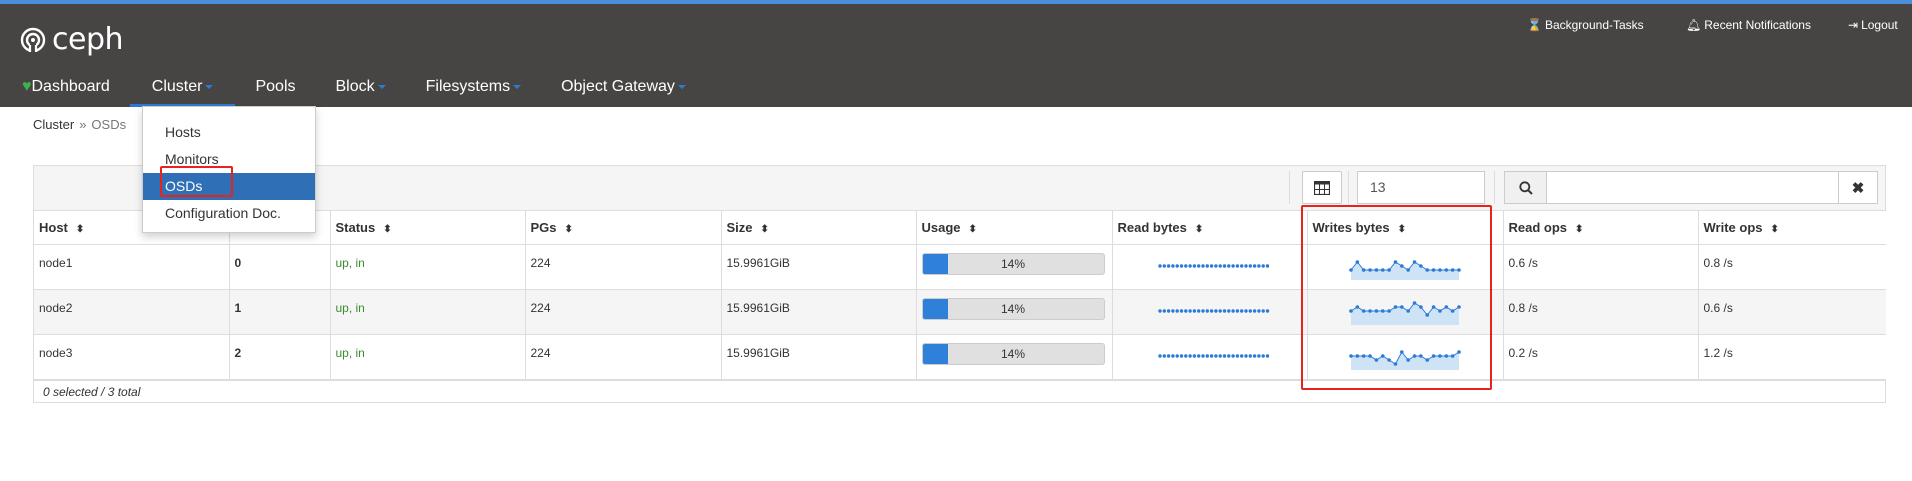 This screenshot has width=1912, height=481. What do you see at coordinates (1405, 267) in the screenshot?
I see `cell-writes-bytes` at bounding box center [1405, 267].